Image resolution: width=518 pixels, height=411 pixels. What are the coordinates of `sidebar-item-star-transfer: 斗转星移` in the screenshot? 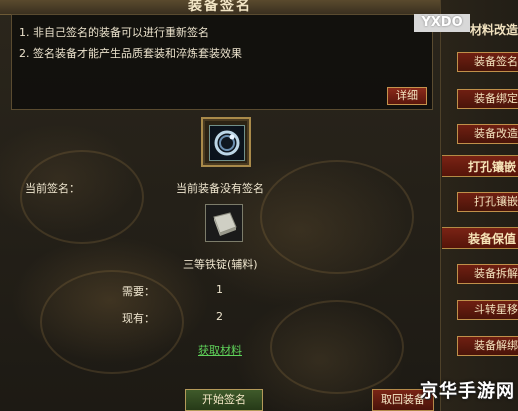 It's located at (487, 310).